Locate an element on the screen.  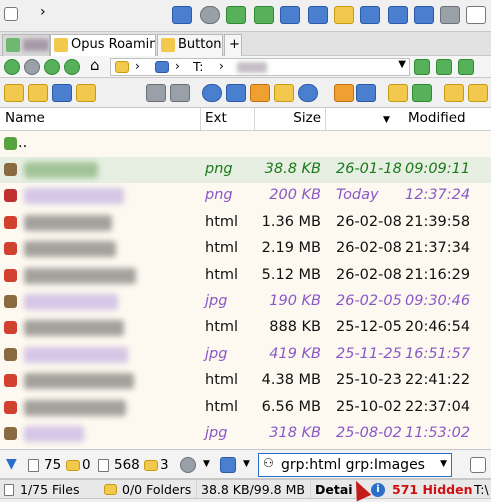
sync-icon is located at coordinates (422, 67).